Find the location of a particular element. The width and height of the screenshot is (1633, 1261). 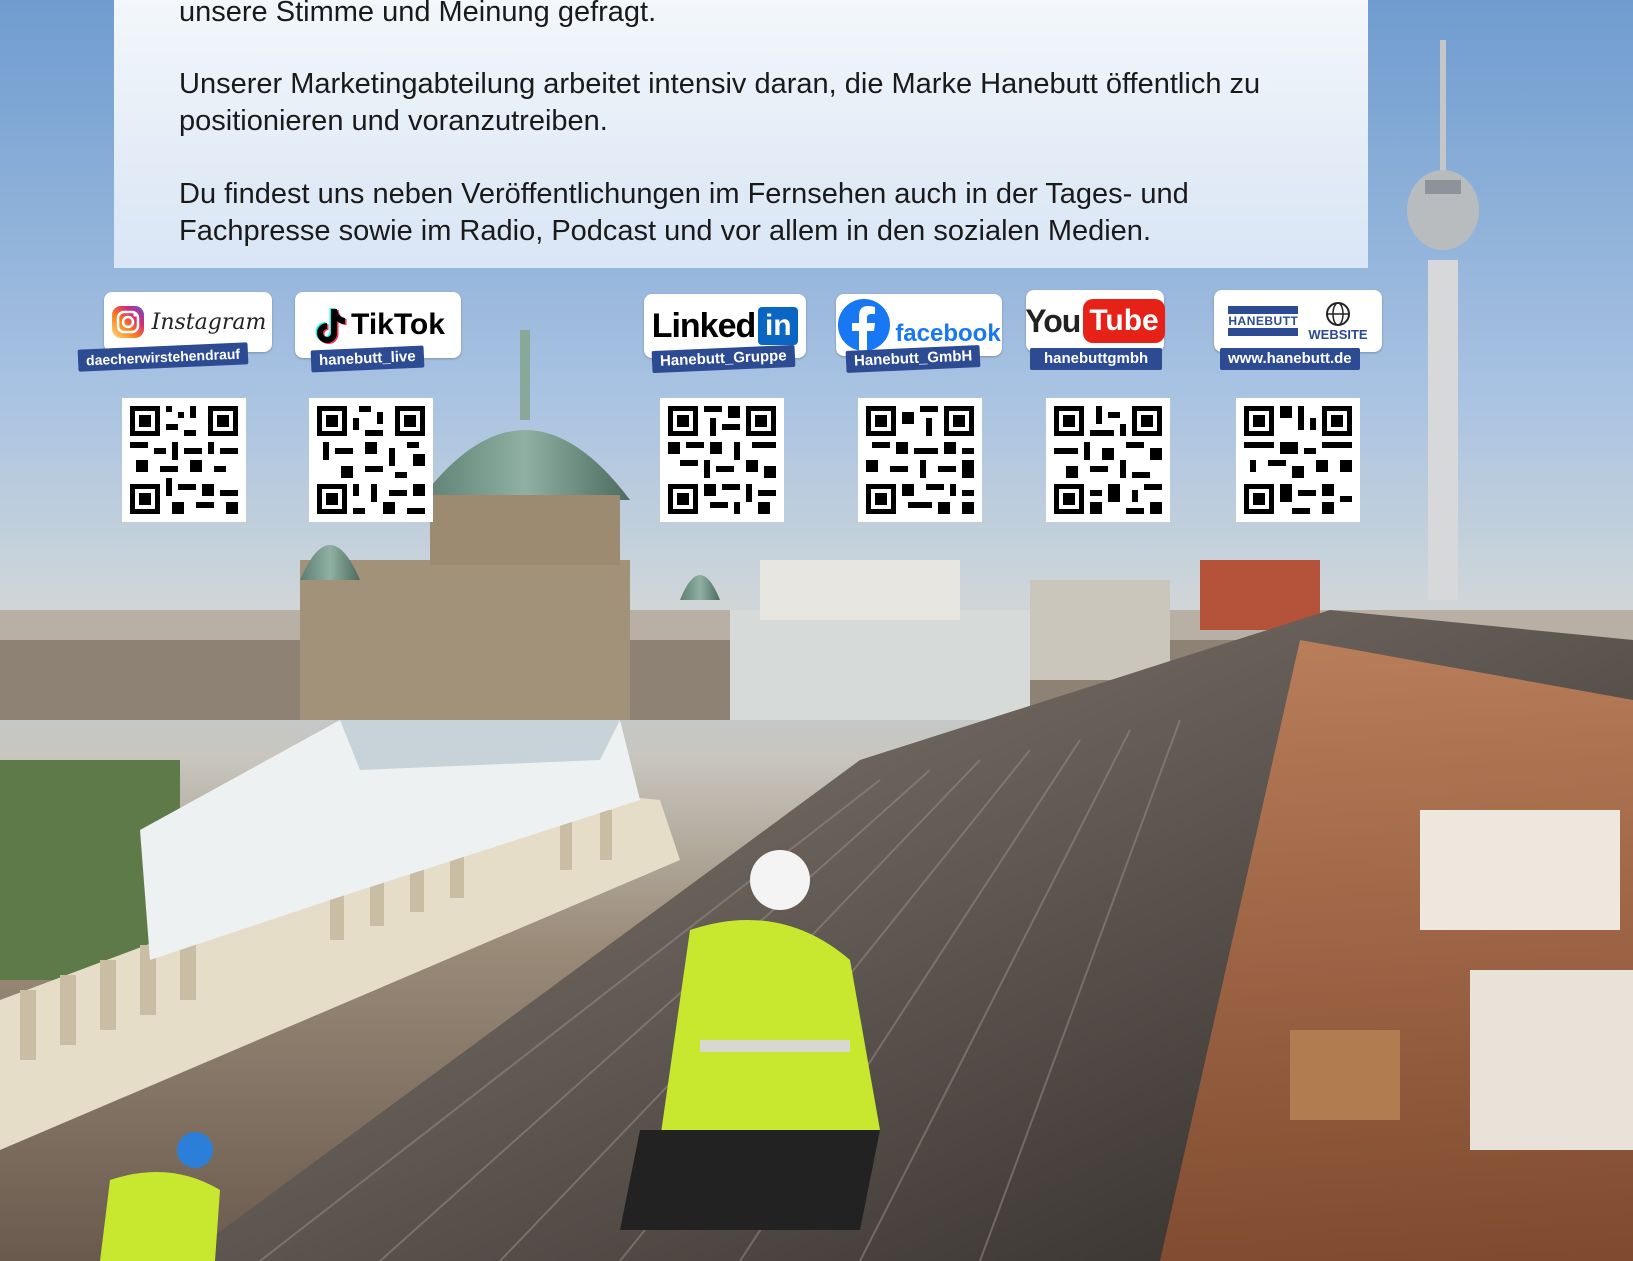

instagram-qr-code is located at coordinates (184, 460).